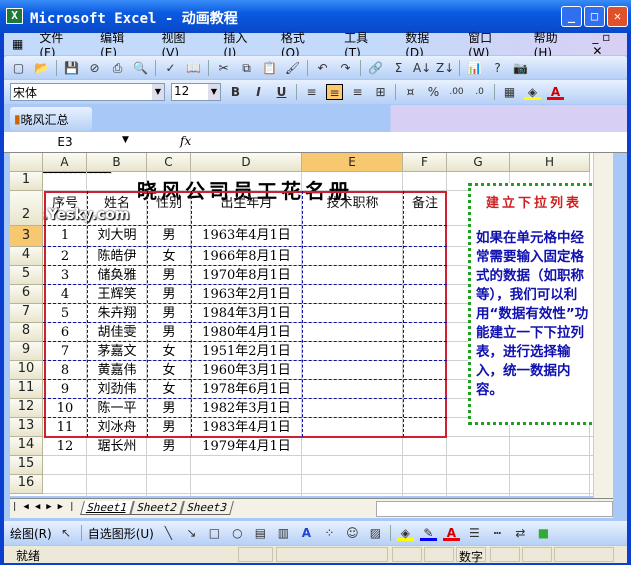 This screenshot has height=565, width=631. I want to click on column-header-H: H, so click(550, 162).